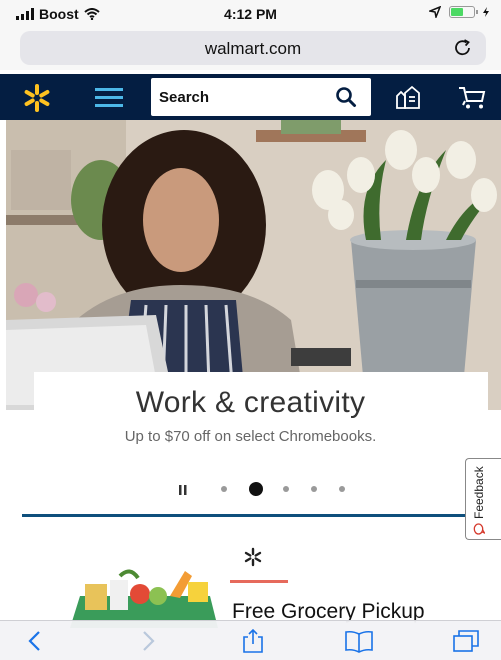 The image size is (501, 660). I want to click on section-divider, so click(246, 515).